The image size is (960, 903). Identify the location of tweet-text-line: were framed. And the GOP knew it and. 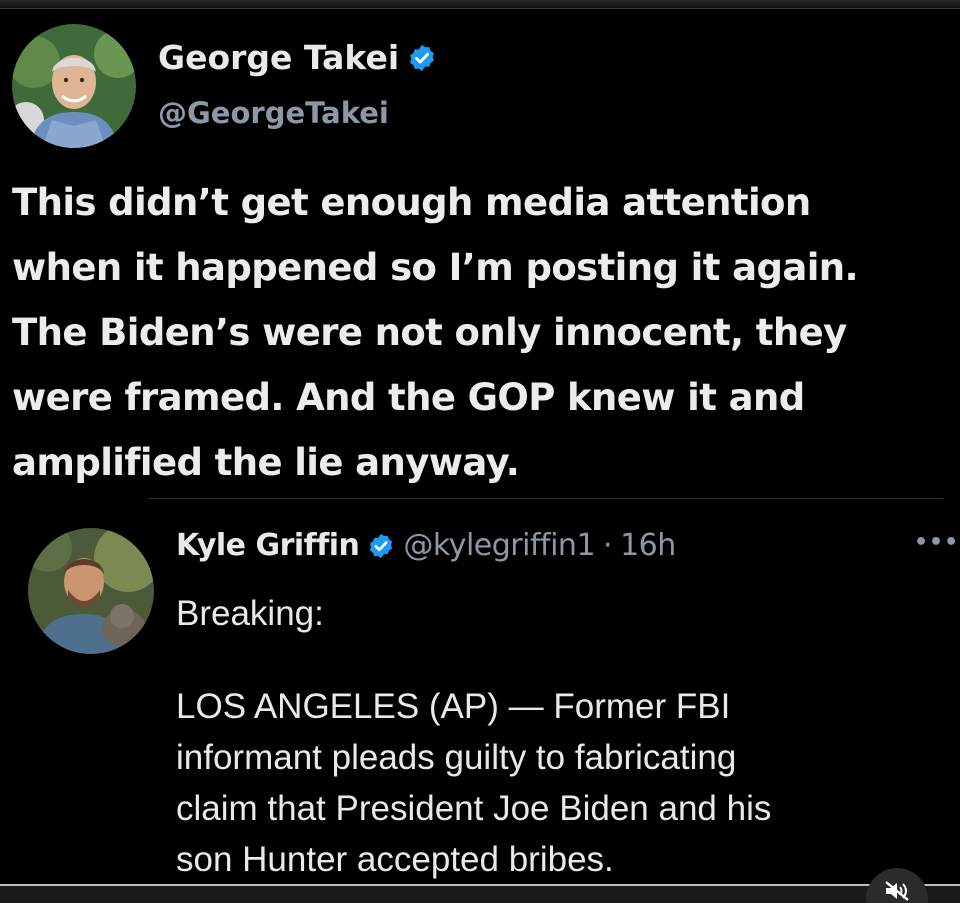
(408, 397).